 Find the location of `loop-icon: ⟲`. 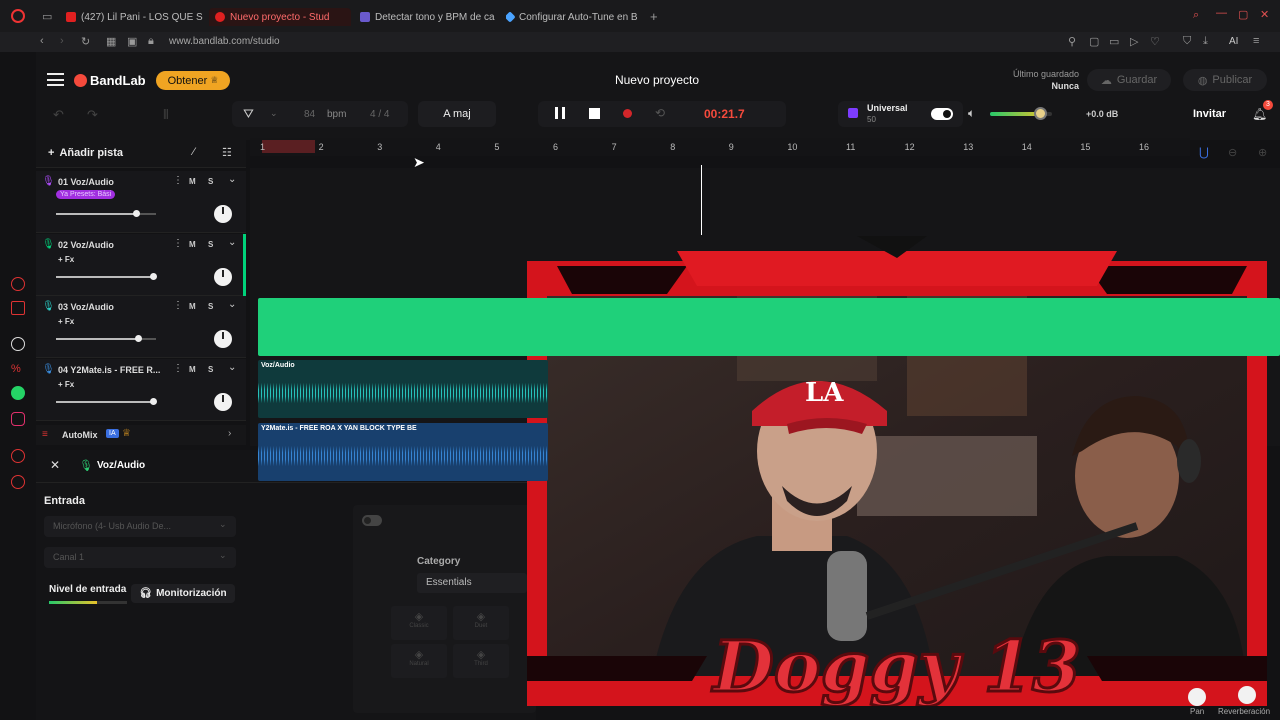

loop-icon: ⟲ is located at coordinates (660, 113).